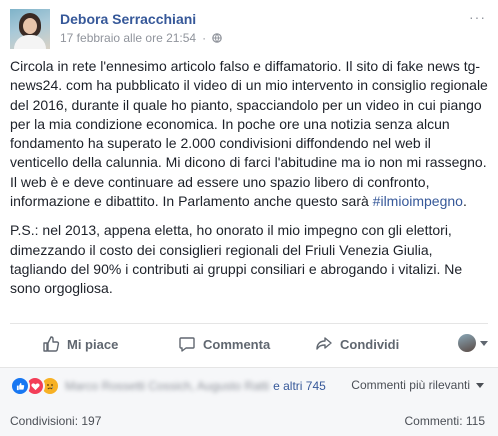 The image size is (498, 436). I want to click on comment-button: Commenta, so click(224, 344).